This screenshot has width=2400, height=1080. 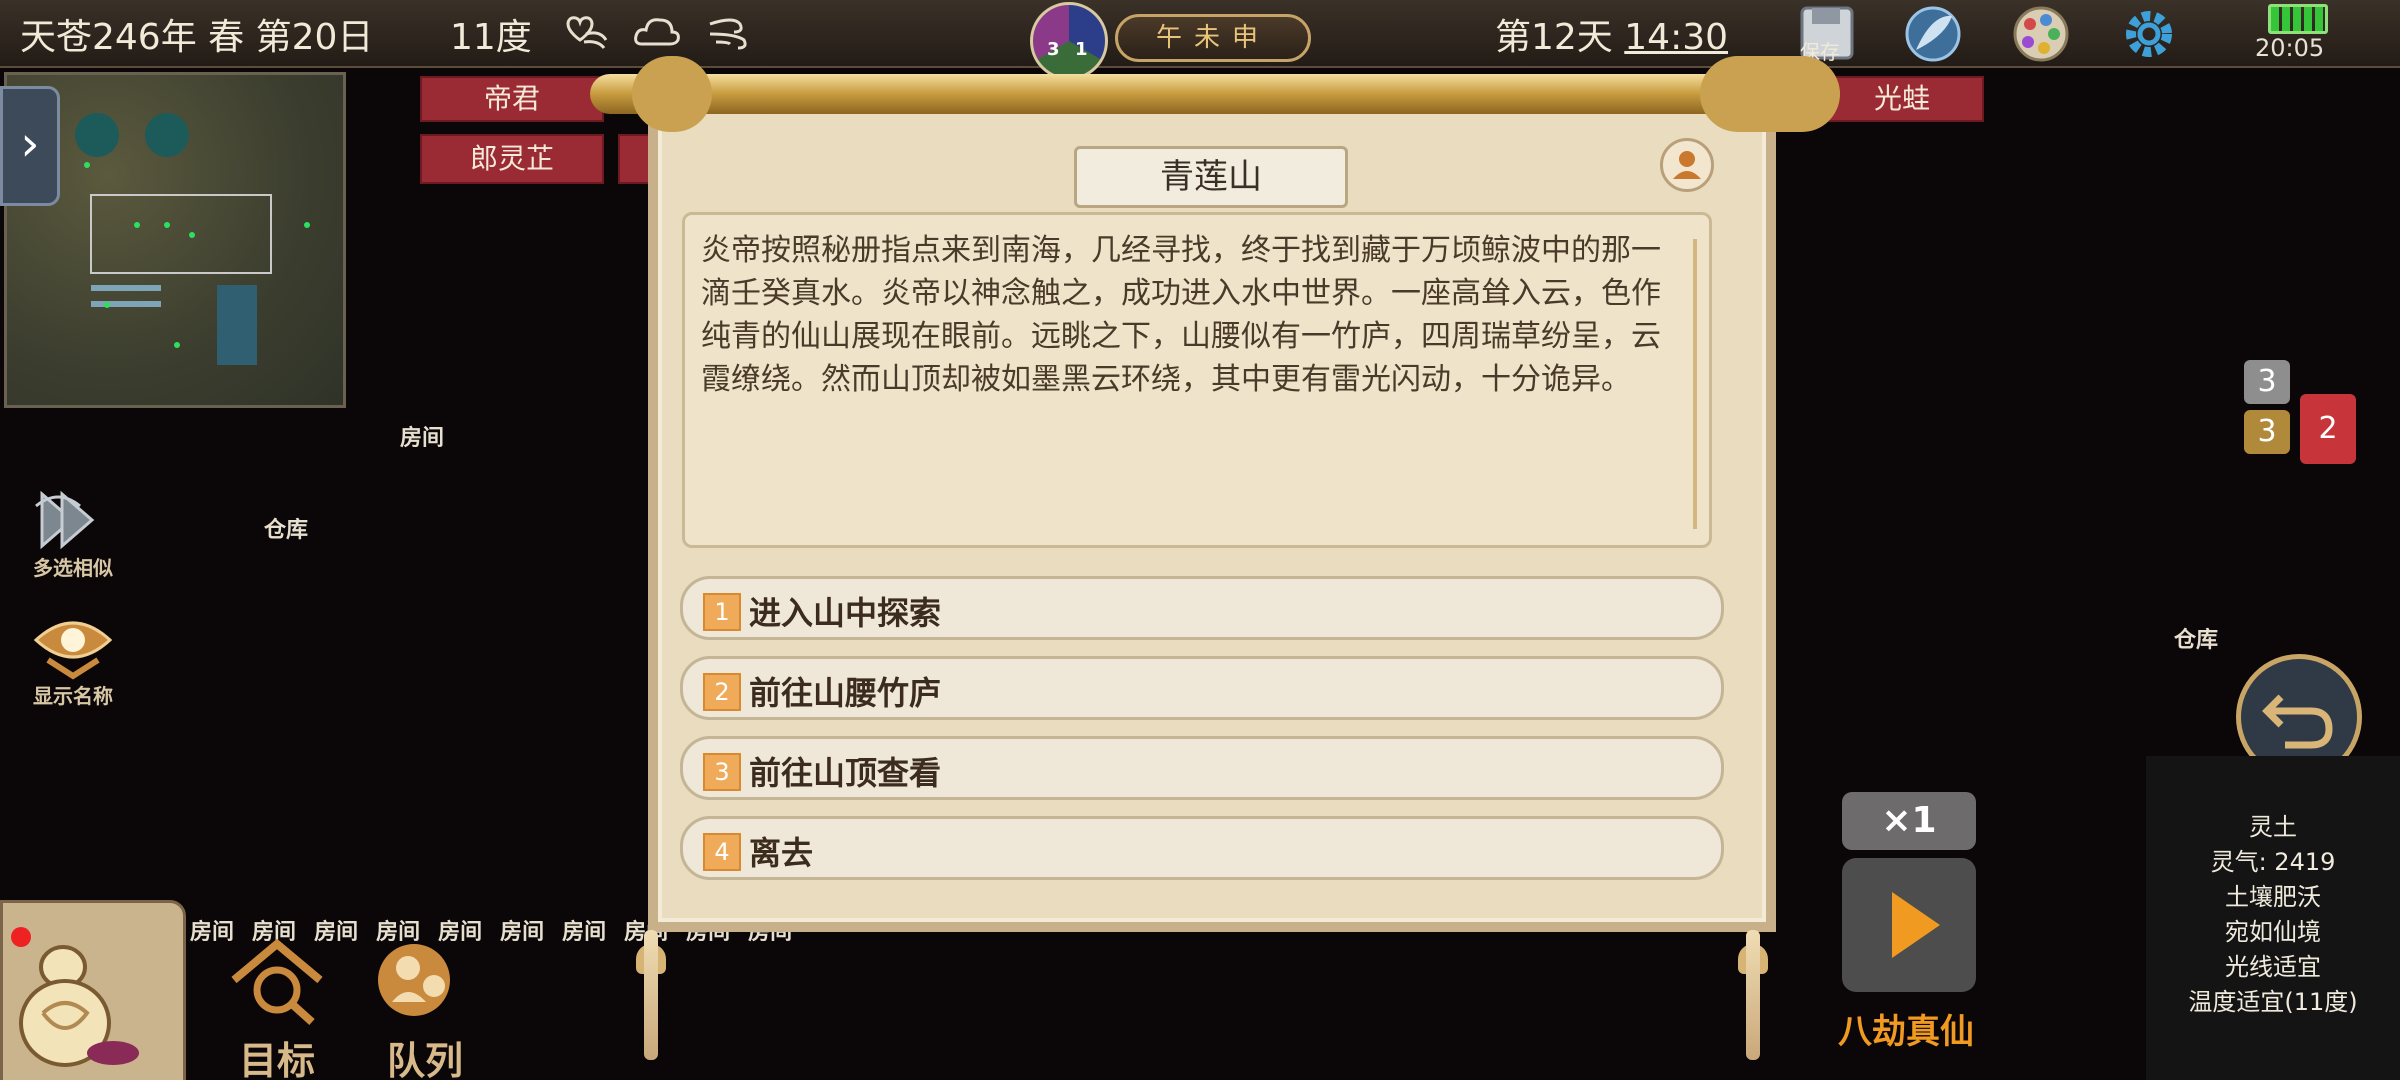 I want to click on person-icon, so click(x=1687, y=165).